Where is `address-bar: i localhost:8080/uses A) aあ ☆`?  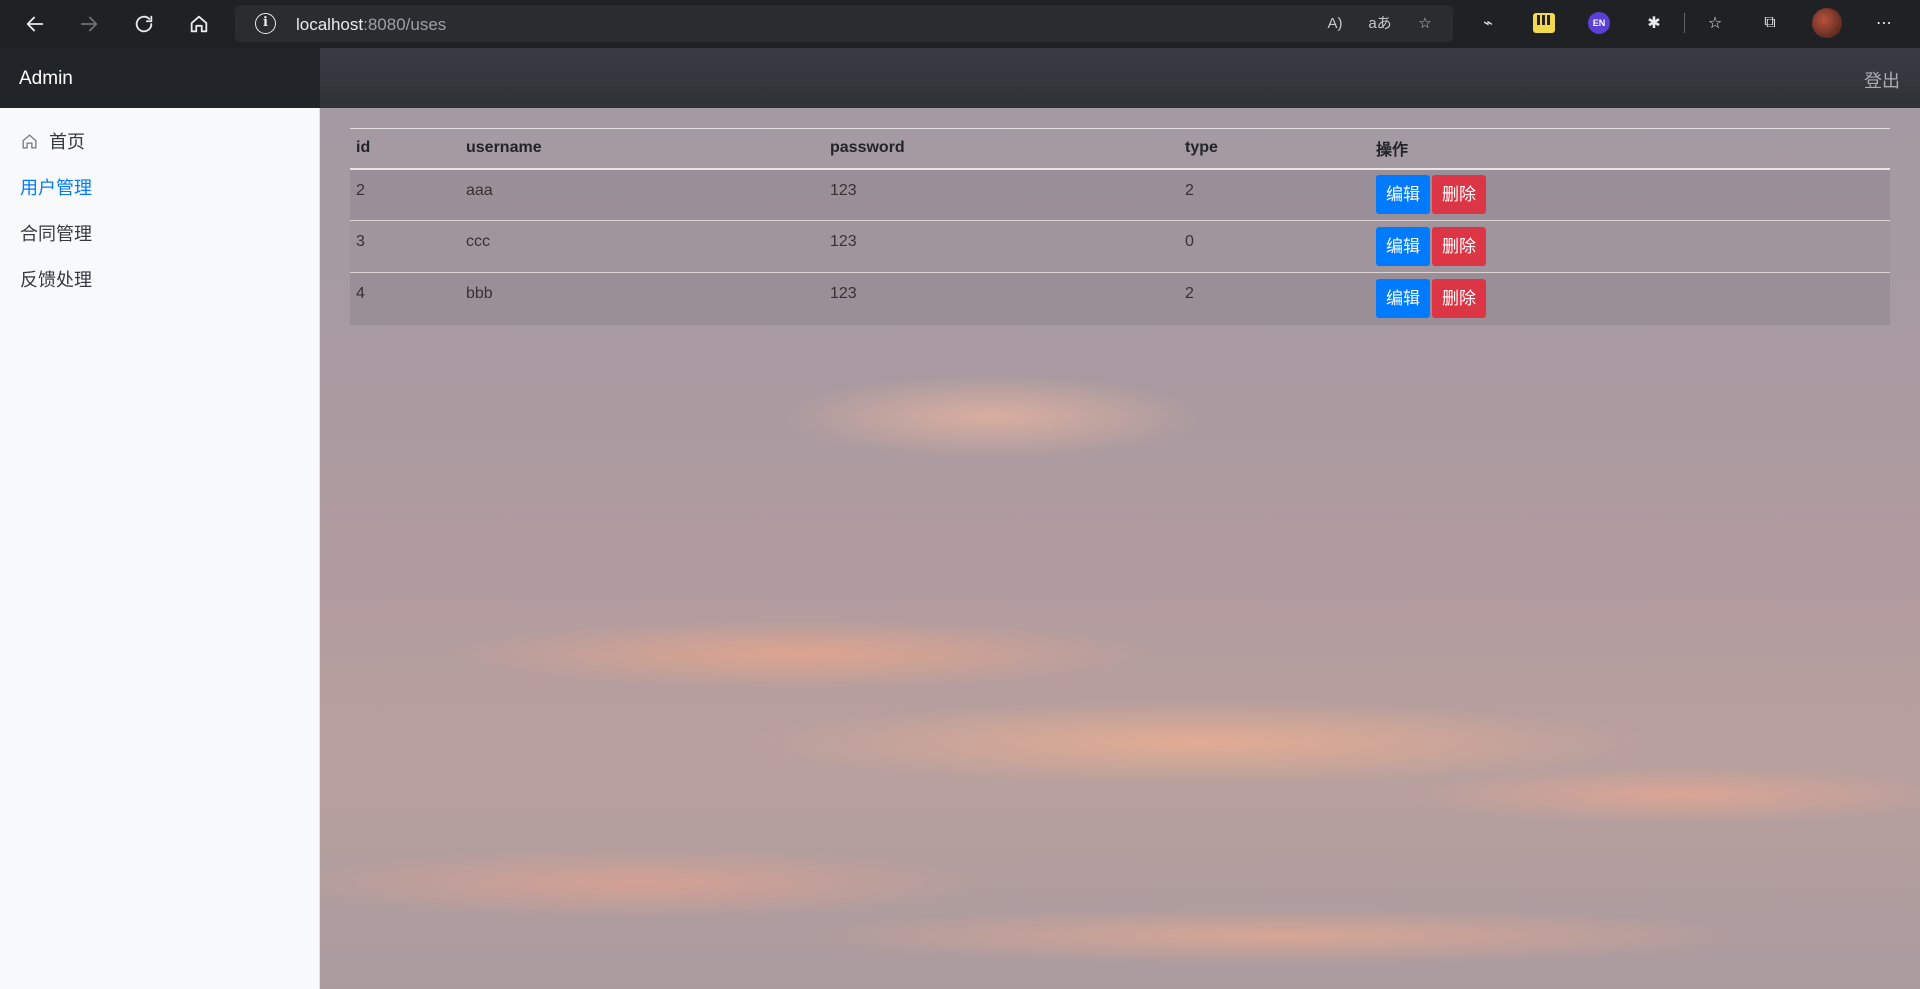 address-bar: i localhost:8080/uses A) aあ ☆ is located at coordinates (844, 23).